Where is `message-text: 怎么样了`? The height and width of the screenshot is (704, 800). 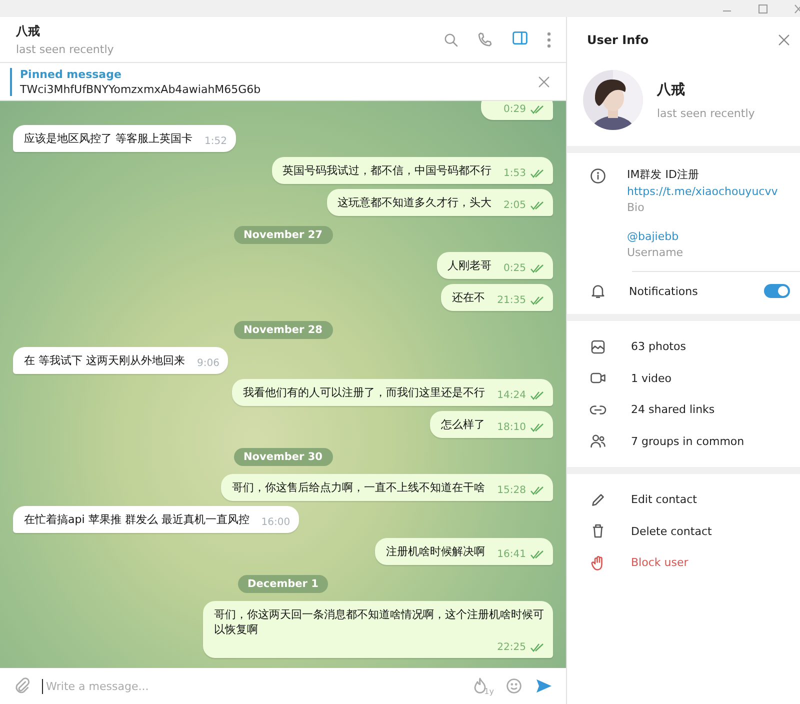 message-text: 怎么样了 is located at coordinates (463, 424).